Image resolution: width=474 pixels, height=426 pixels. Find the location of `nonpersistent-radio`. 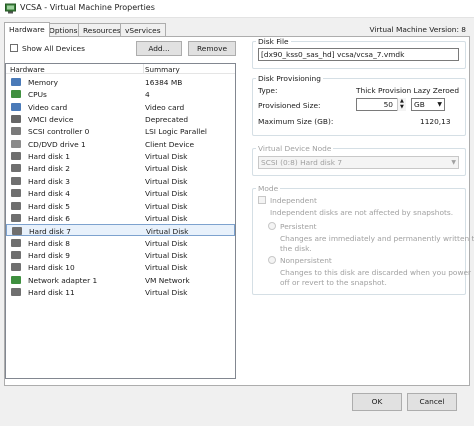

nonpersistent-radio is located at coordinates (272, 260).